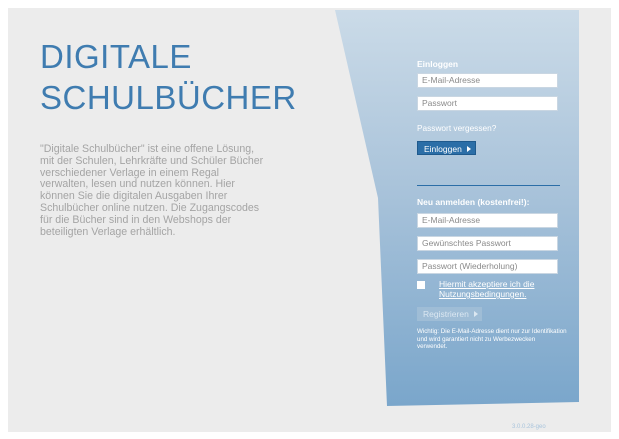 This screenshot has height=439, width=619. What do you see at coordinates (488, 185) in the screenshot?
I see `form-divider` at bounding box center [488, 185].